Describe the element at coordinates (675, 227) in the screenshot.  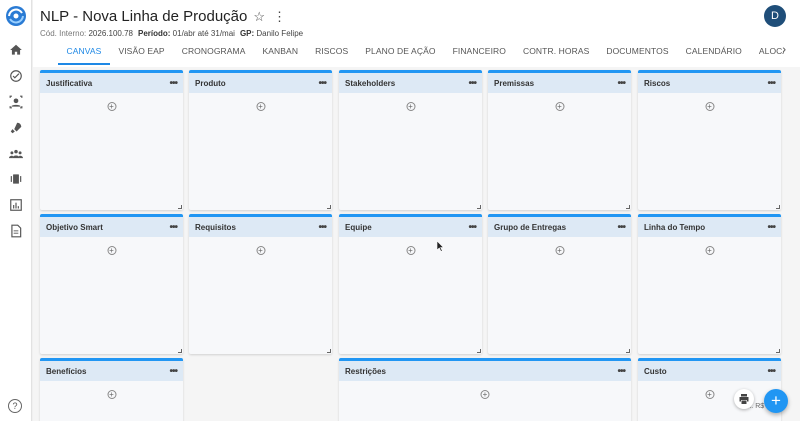
I see `card-title: Linha do Tempo` at that location.